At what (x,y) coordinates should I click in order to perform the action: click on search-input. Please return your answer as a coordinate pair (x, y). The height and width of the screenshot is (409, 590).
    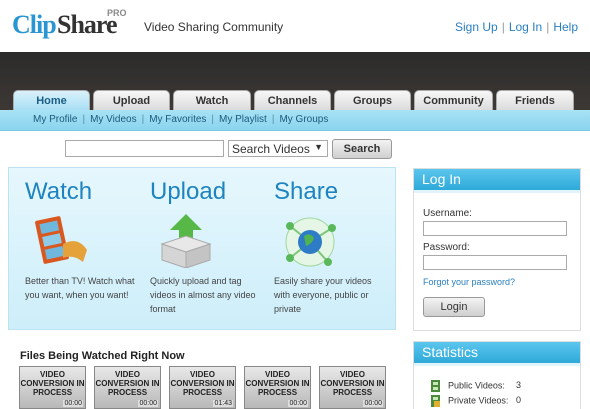
    Looking at the image, I should click on (144, 148).